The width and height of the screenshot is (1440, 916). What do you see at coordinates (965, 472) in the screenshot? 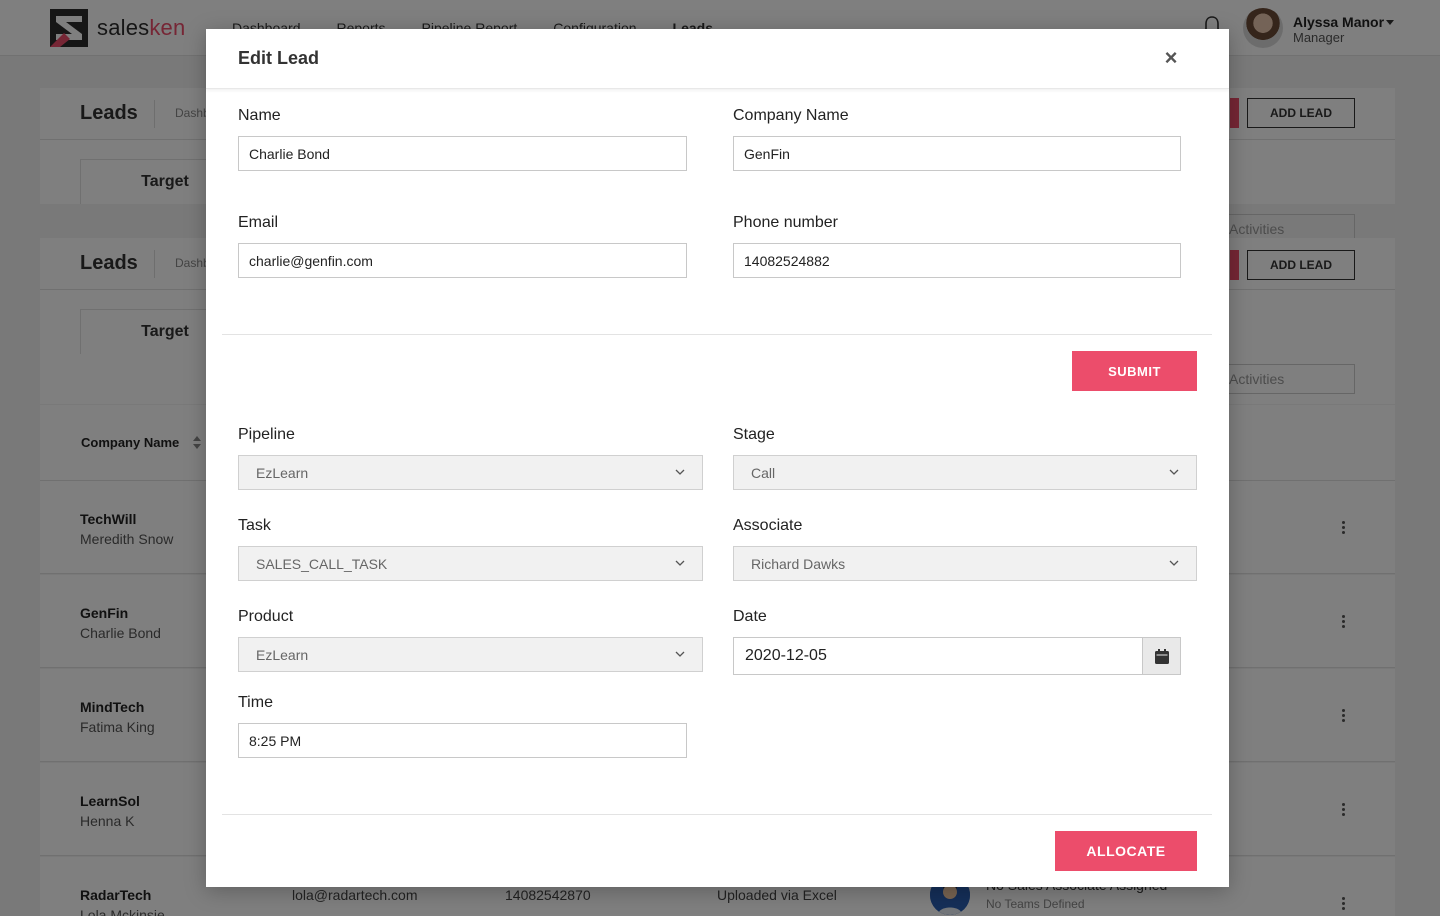
I see `stage-select: Call` at bounding box center [965, 472].